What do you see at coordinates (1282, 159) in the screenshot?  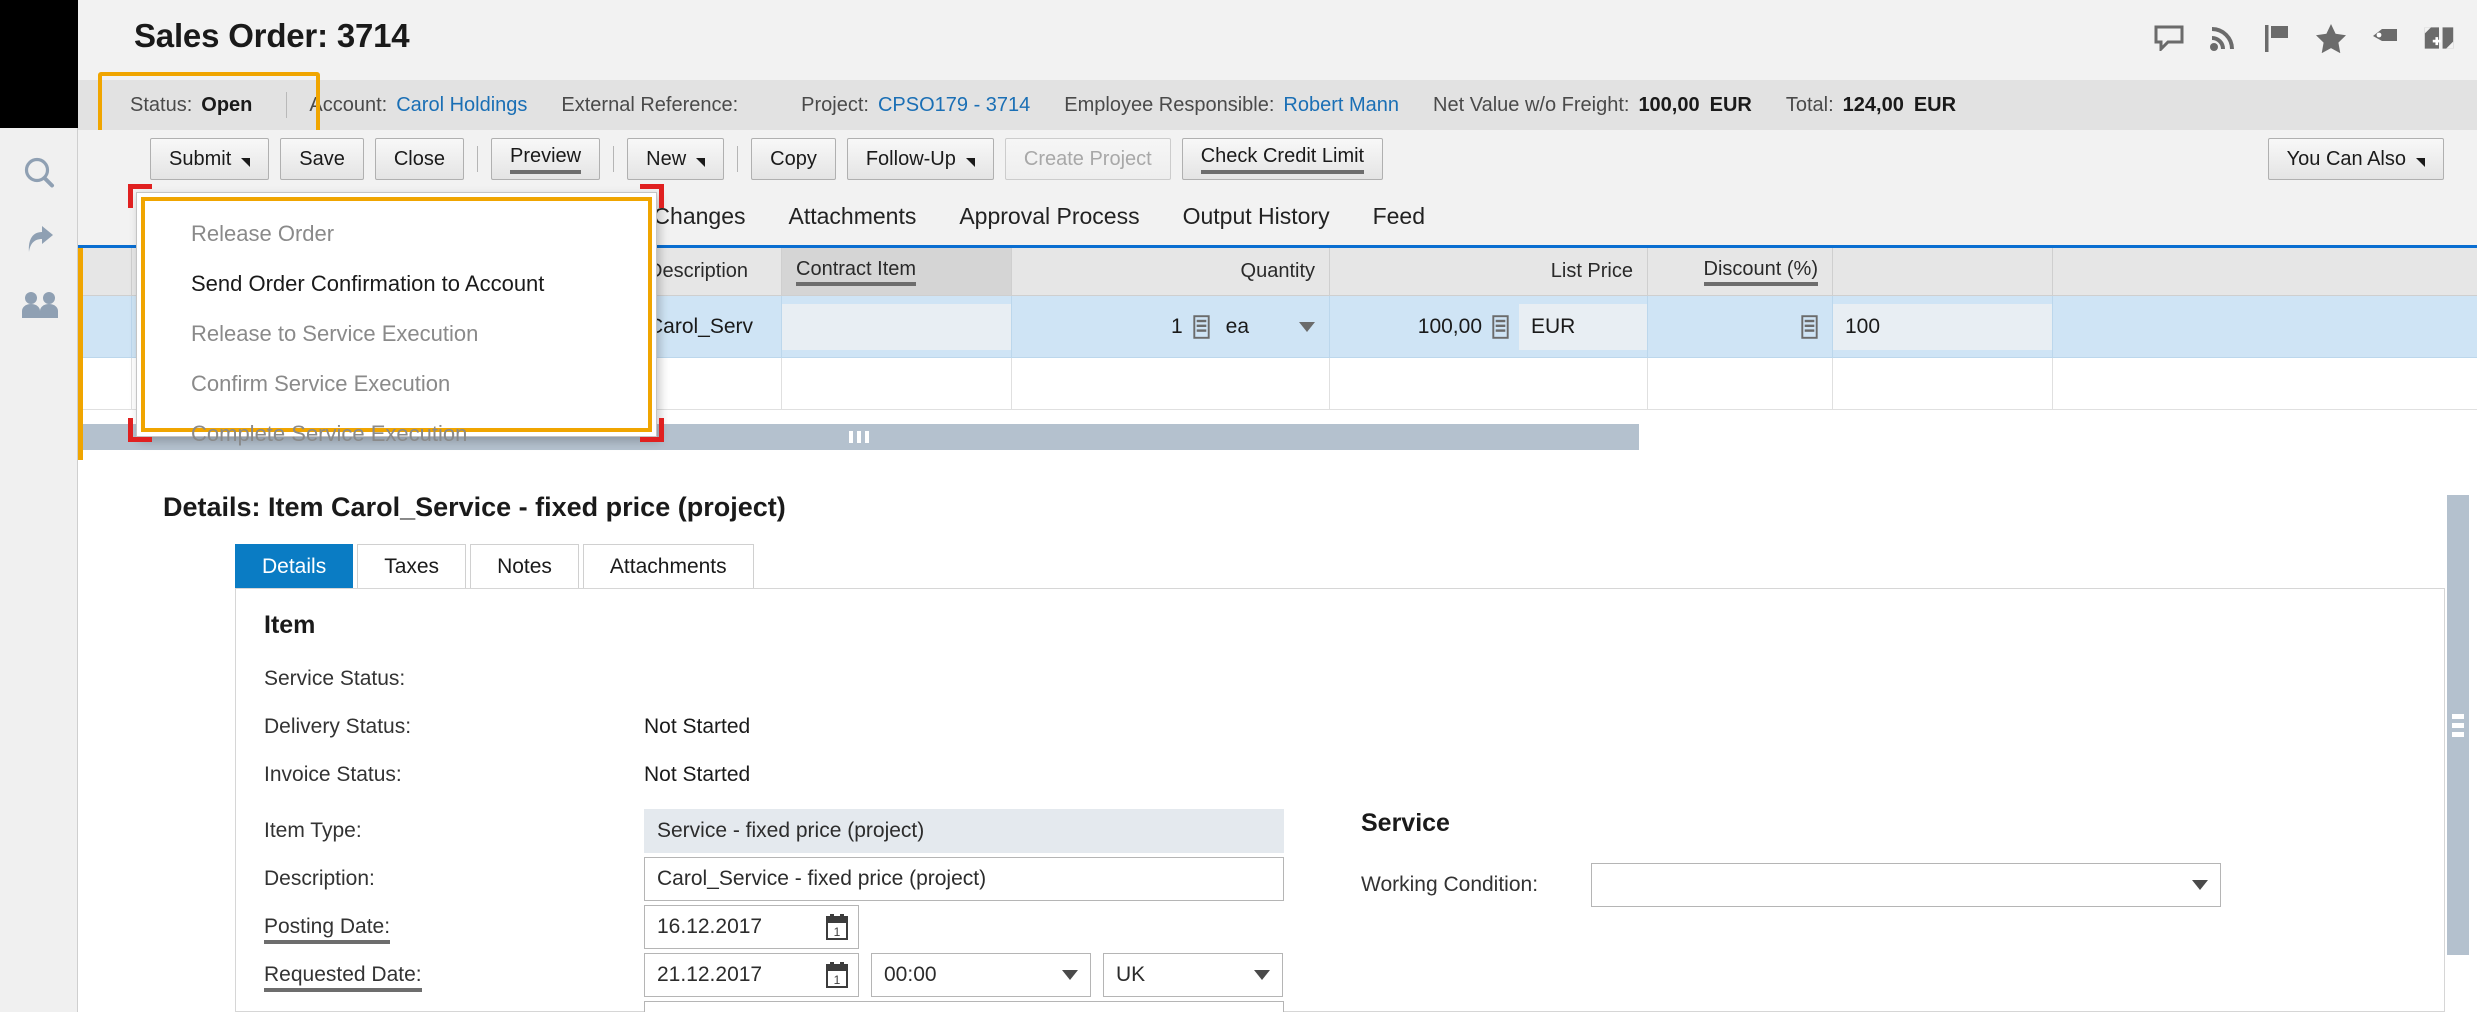 I see `check-credit-limit-button: Check Credit Limit` at bounding box center [1282, 159].